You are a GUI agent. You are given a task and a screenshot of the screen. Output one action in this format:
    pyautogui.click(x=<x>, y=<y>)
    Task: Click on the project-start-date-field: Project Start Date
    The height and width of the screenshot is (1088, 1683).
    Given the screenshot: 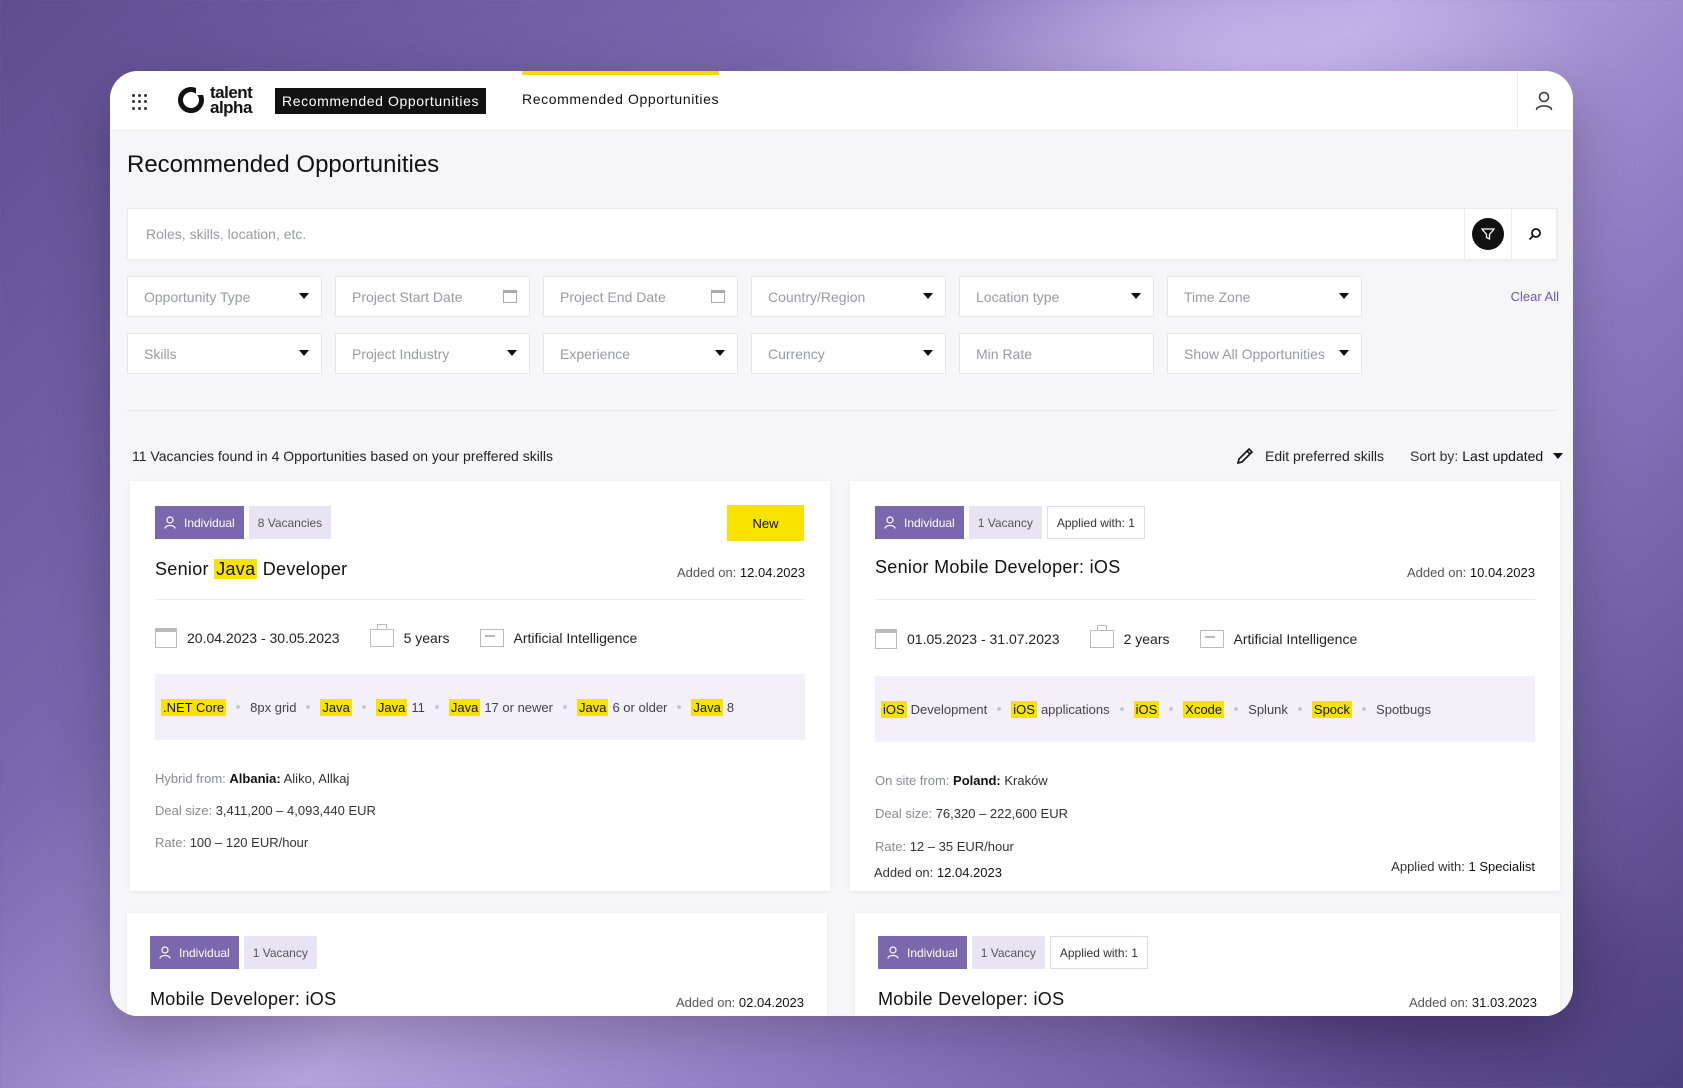 What is the action you would take?
    pyautogui.click(x=432, y=296)
    